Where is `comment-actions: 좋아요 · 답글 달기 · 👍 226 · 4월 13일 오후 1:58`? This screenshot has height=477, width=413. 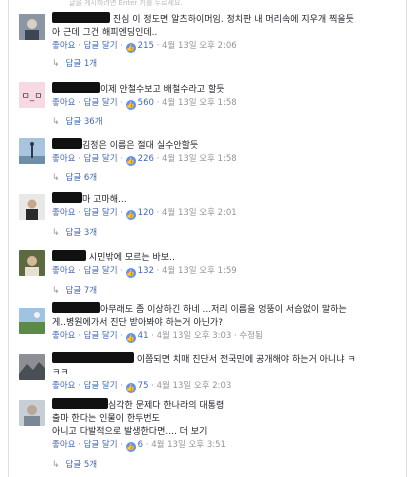 comment-actions: 좋아요 · 답글 달기 · 👍 226 · 4월 13일 오후 1:58 is located at coordinates (144, 160).